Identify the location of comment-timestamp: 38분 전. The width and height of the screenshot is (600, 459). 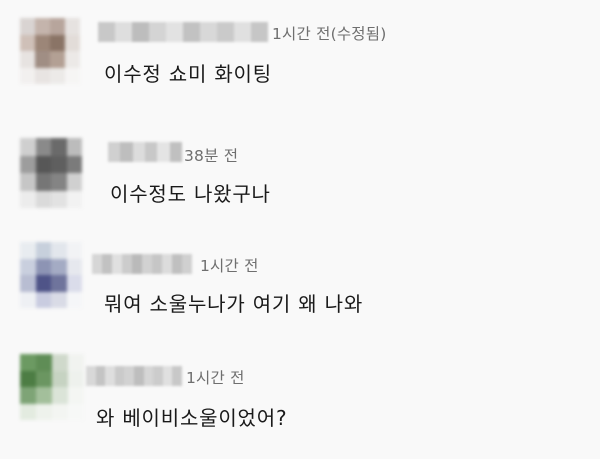
(211, 155).